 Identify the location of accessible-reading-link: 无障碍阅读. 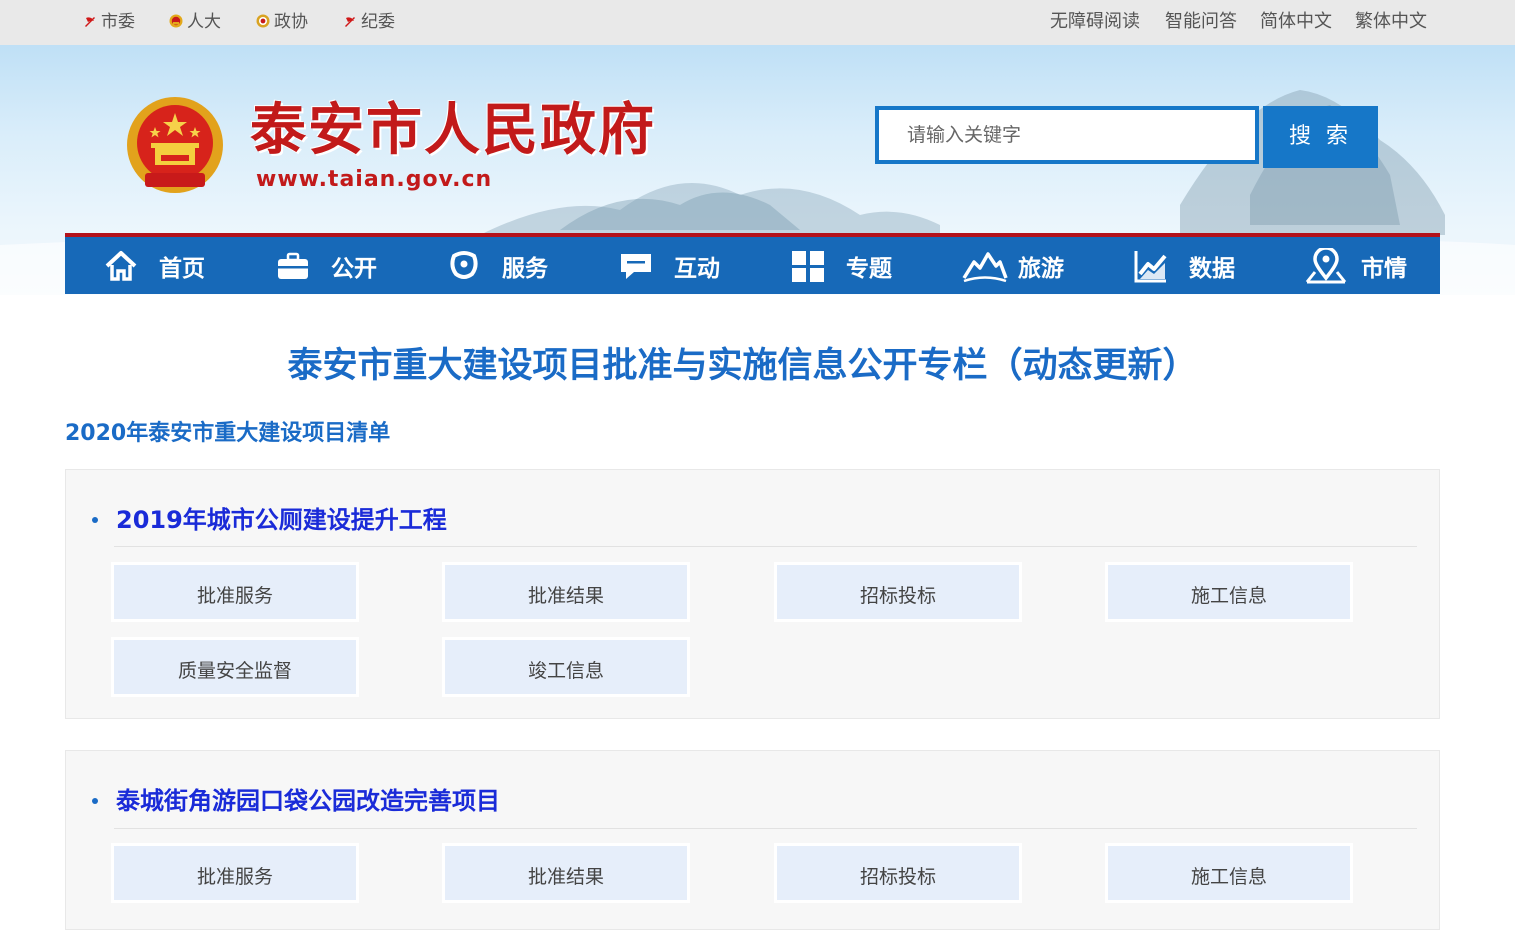
(1095, 22).